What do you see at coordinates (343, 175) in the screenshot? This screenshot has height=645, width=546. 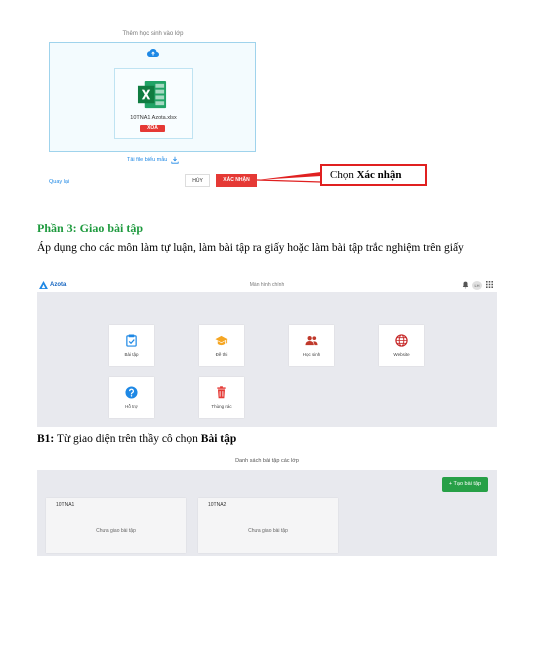 I see `callout-prefix: Chọn` at bounding box center [343, 175].